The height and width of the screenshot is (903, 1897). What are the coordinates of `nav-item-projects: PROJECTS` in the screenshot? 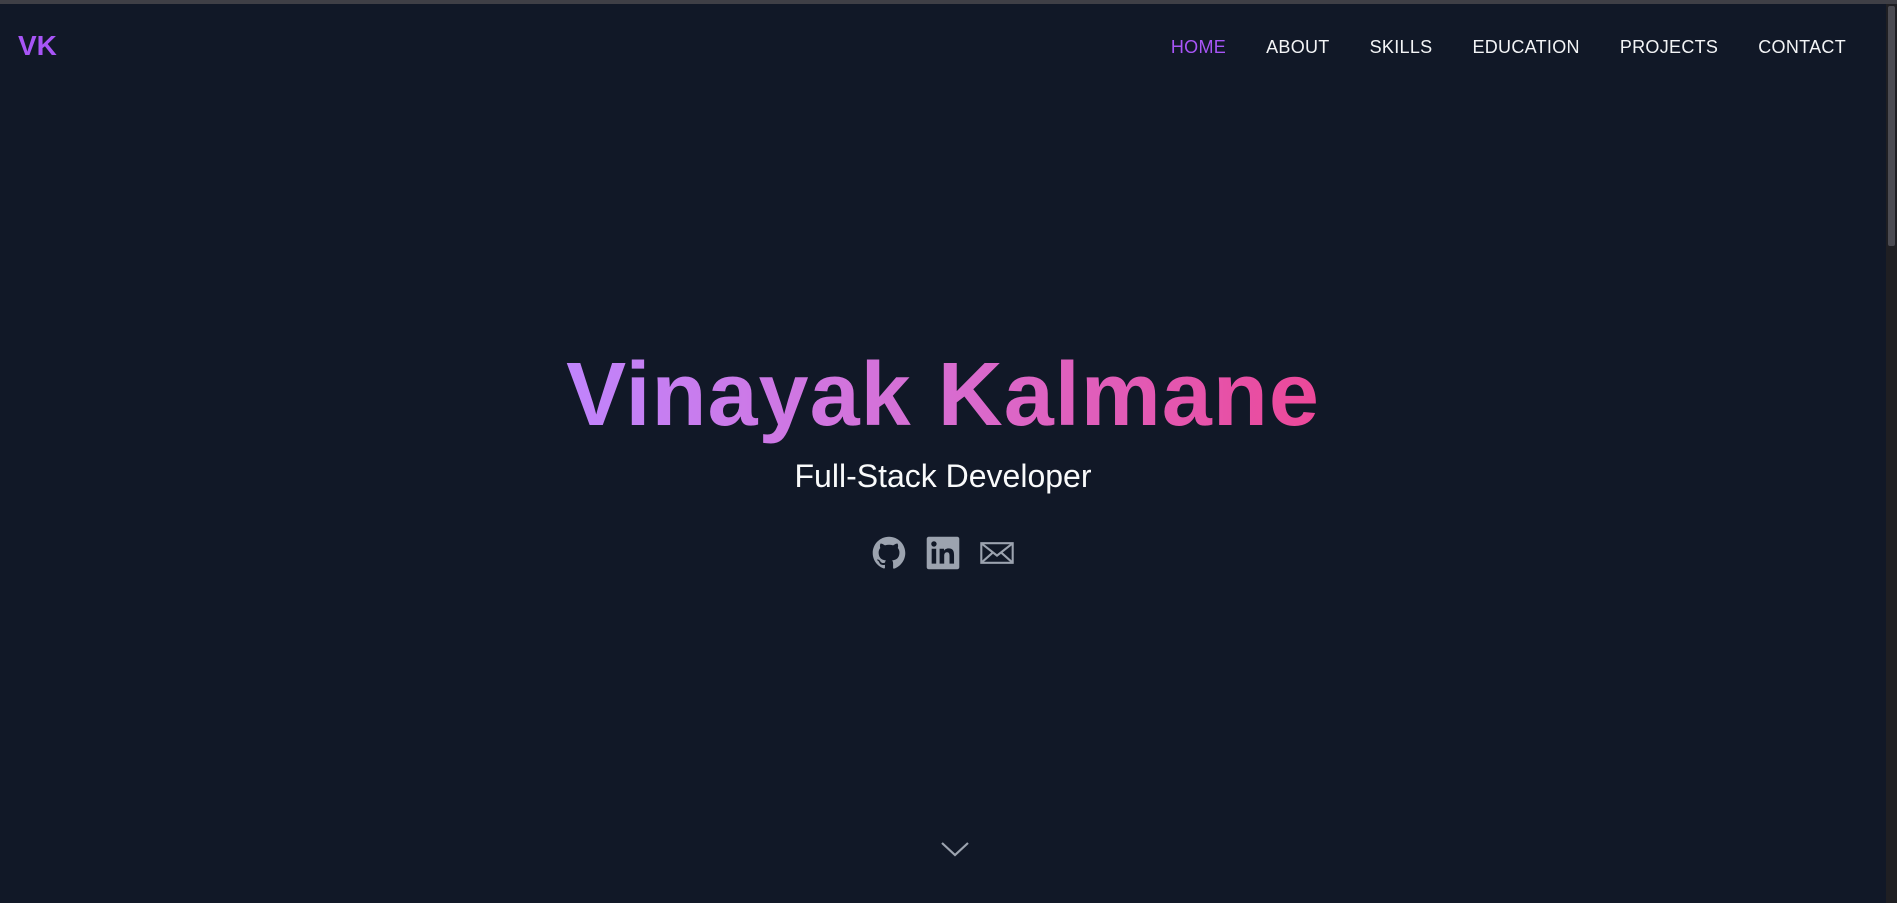 It's located at (1669, 47).